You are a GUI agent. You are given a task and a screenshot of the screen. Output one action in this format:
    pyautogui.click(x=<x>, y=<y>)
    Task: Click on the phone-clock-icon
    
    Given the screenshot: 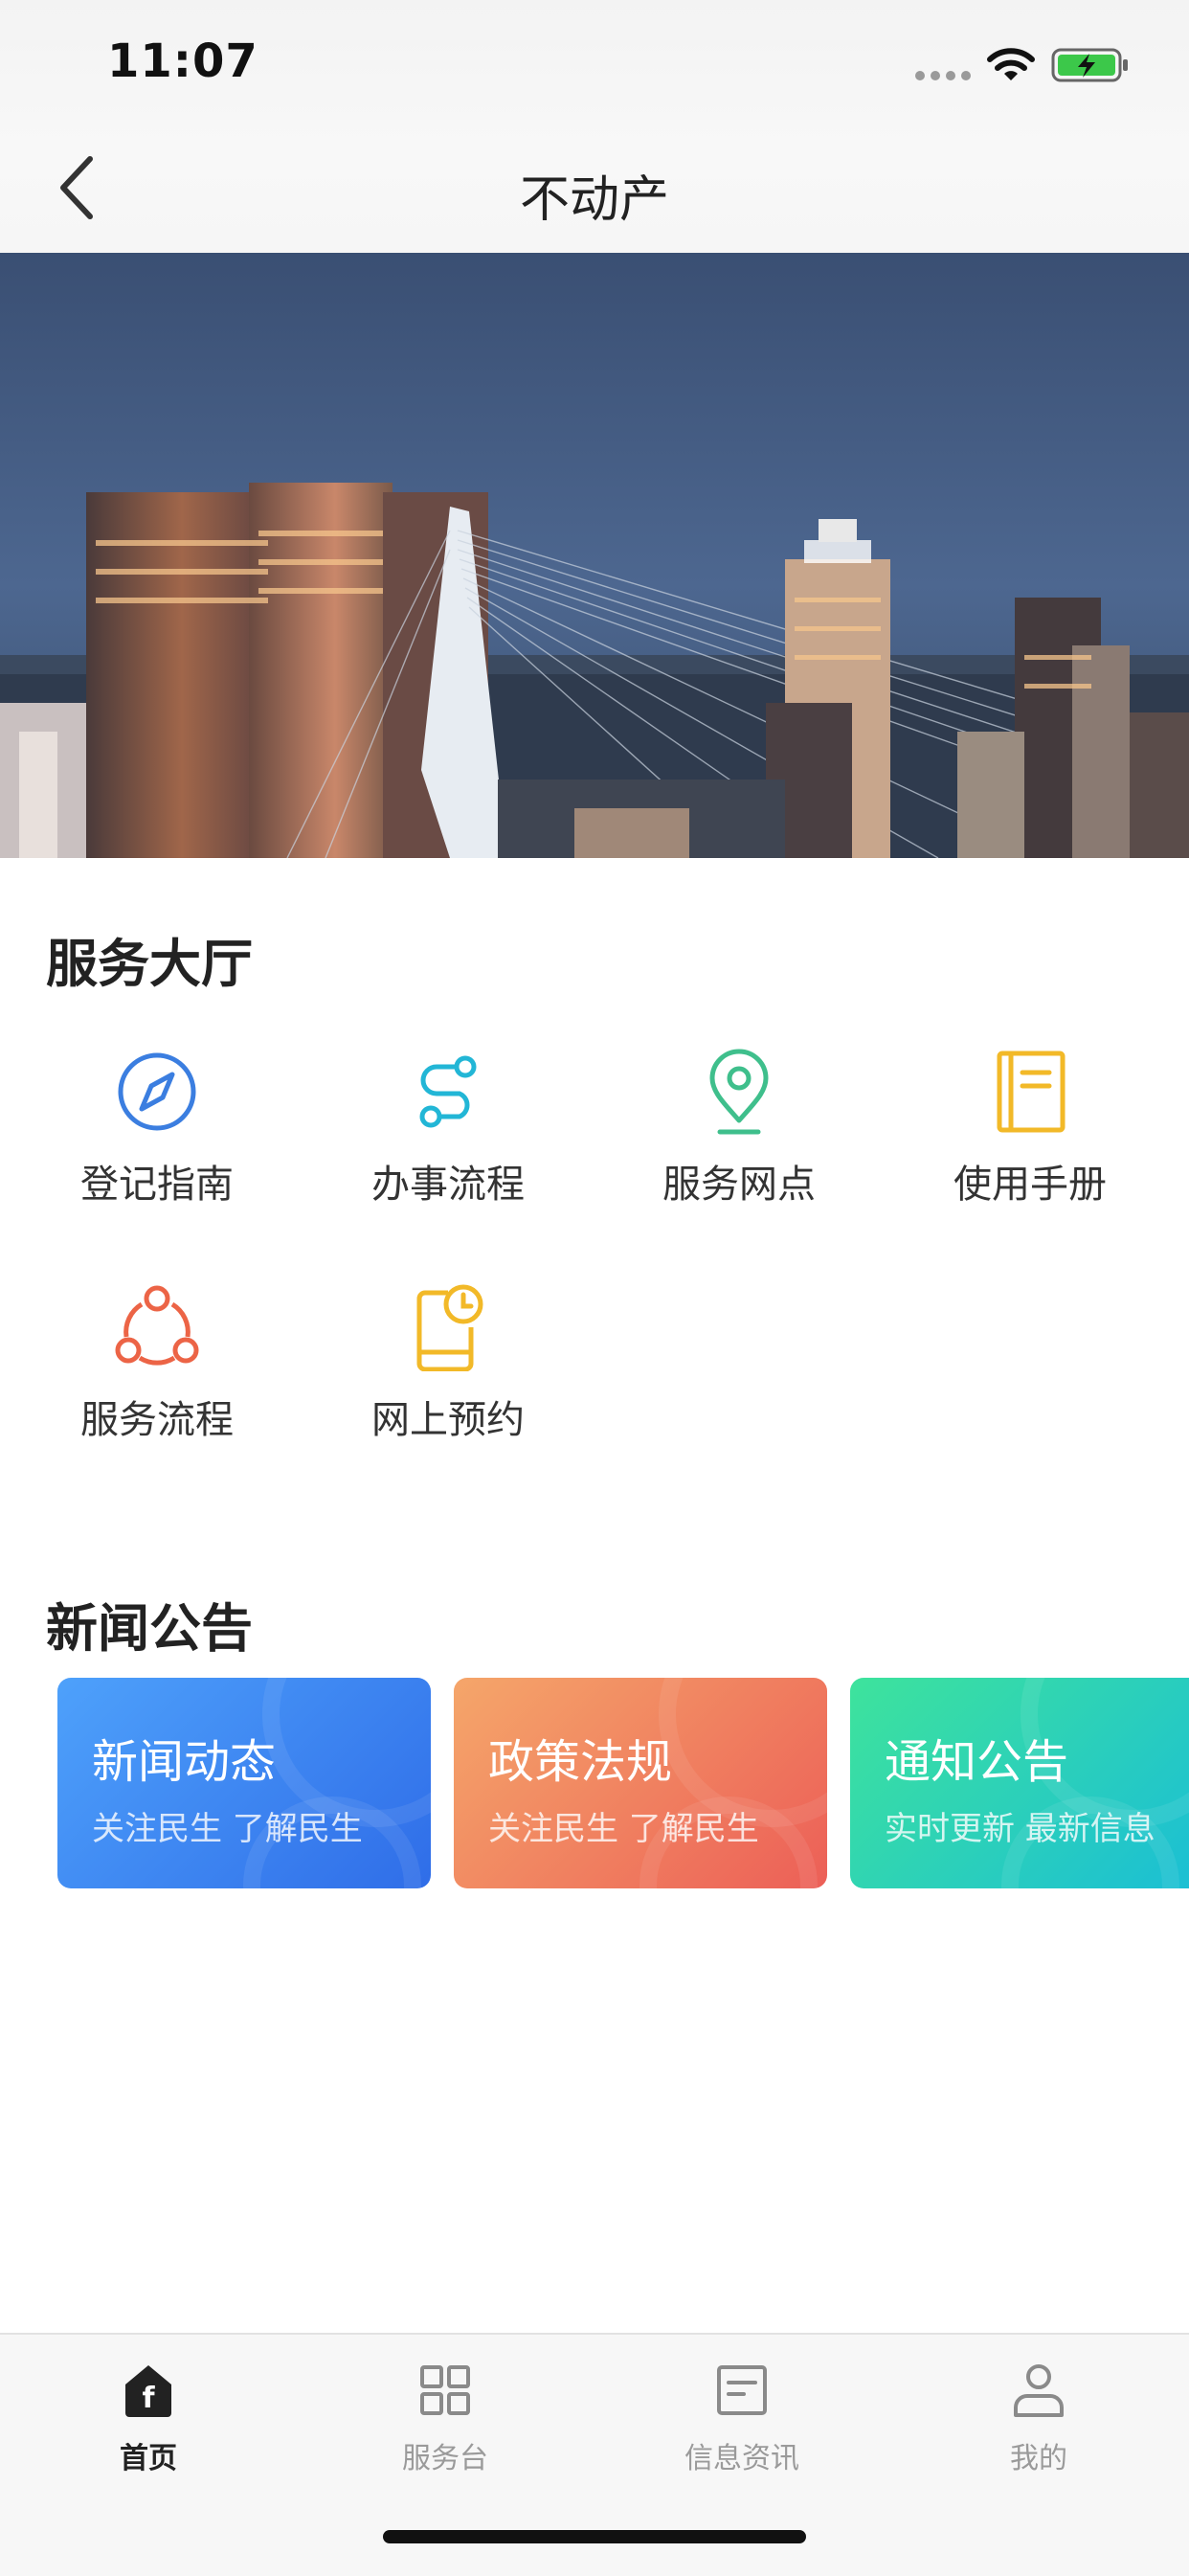 What is the action you would take?
    pyautogui.click(x=449, y=1327)
    